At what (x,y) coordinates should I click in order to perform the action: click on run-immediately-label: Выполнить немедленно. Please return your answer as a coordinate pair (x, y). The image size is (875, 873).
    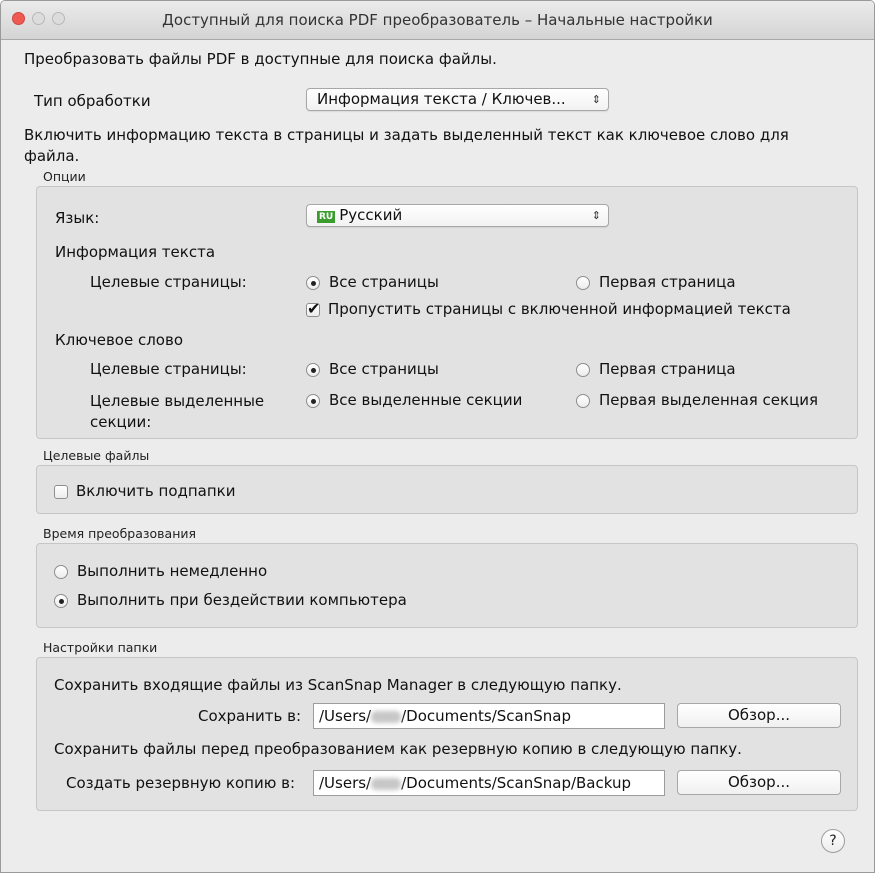
    Looking at the image, I should click on (172, 571).